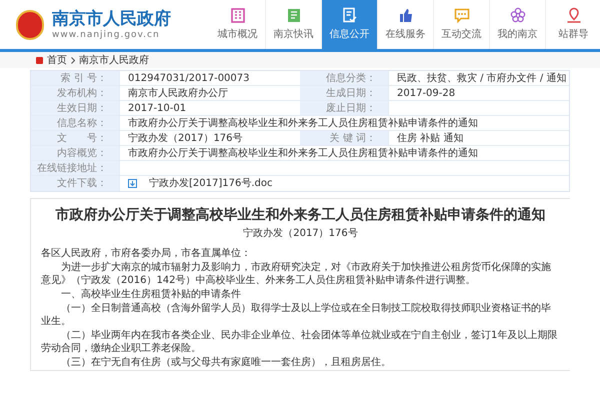  What do you see at coordinates (178, 93) in the screenshot?
I see `field-value: 南京市人民政府办公厅` at bounding box center [178, 93].